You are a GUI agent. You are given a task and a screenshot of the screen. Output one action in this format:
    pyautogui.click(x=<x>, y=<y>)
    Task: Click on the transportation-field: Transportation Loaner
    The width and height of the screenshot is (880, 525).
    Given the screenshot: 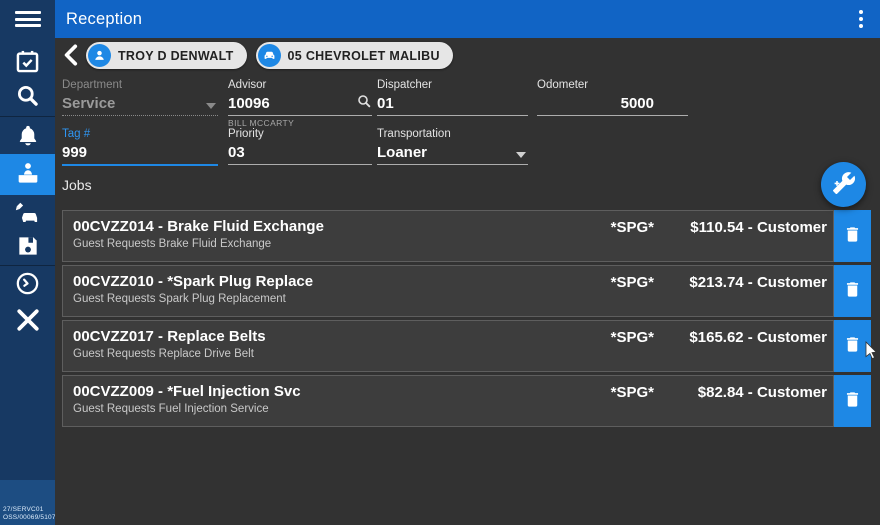 What is the action you would take?
    pyautogui.click(x=452, y=146)
    